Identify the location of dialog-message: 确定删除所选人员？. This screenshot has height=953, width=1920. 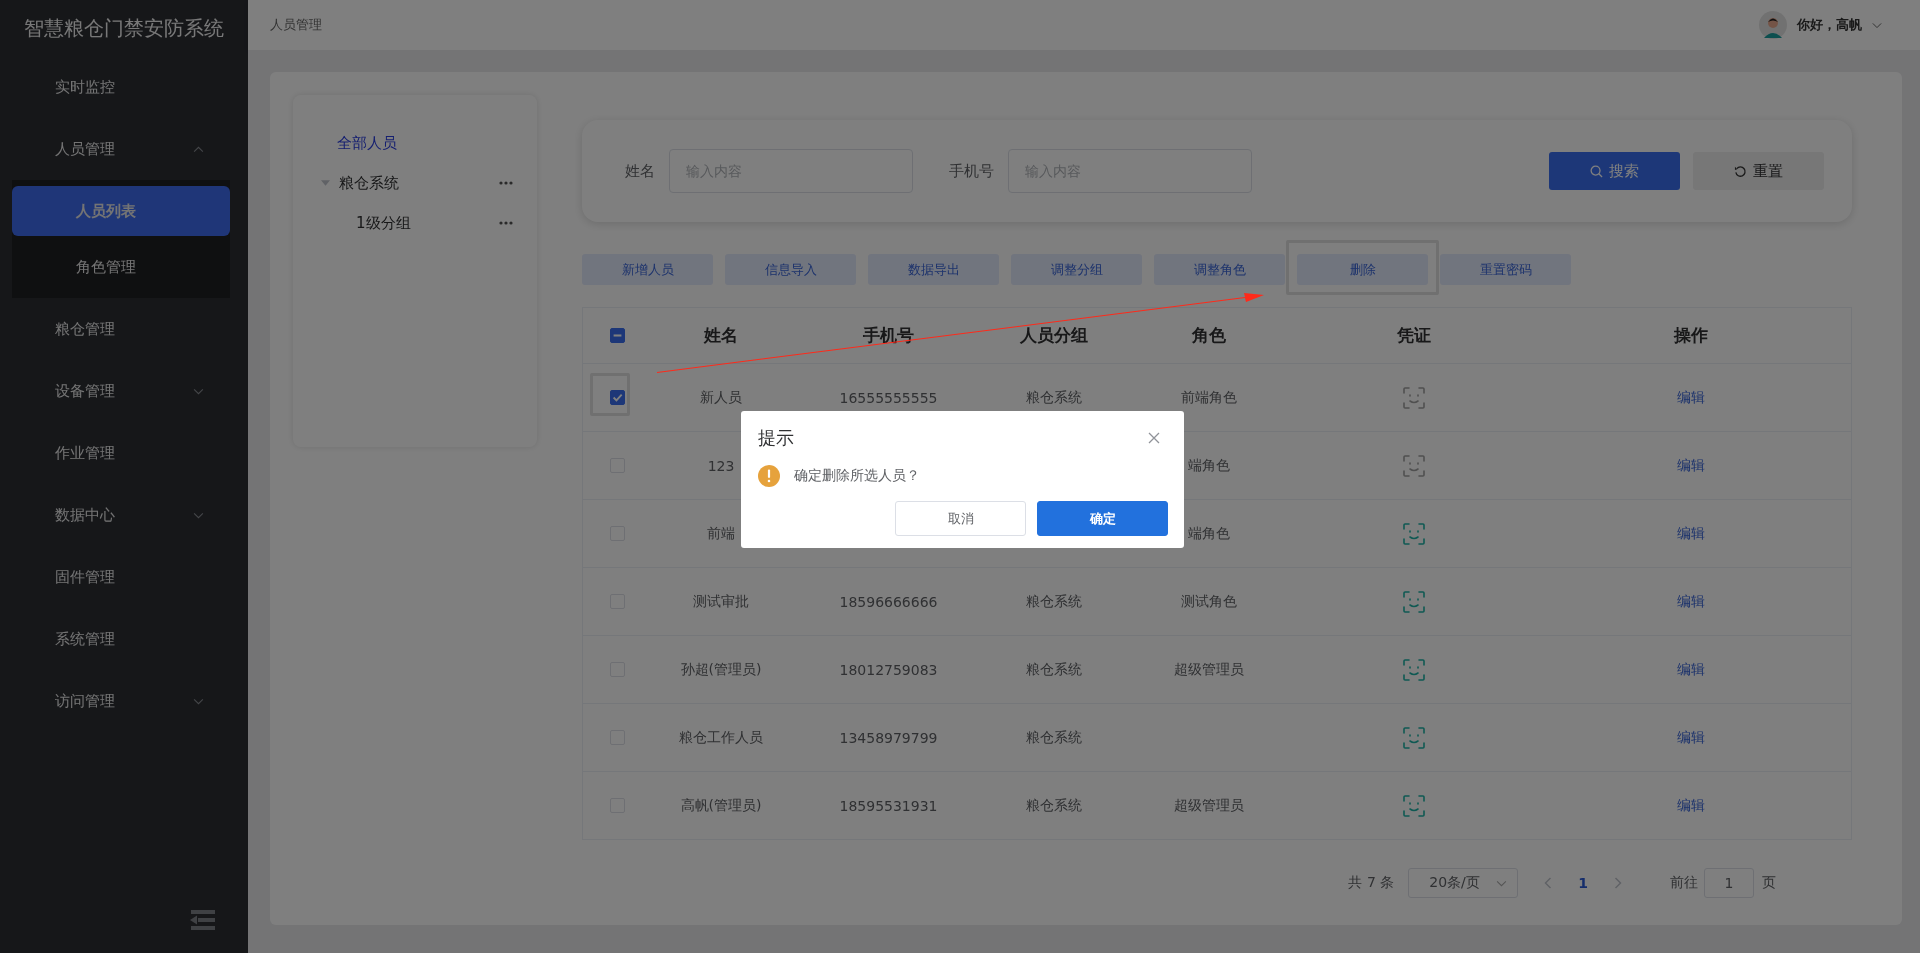
(857, 476).